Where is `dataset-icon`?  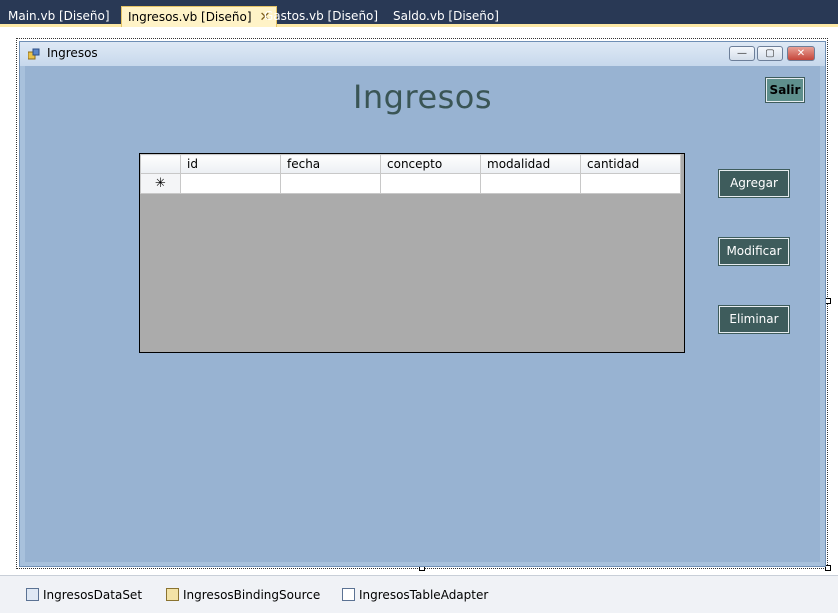 dataset-icon is located at coordinates (32, 594).